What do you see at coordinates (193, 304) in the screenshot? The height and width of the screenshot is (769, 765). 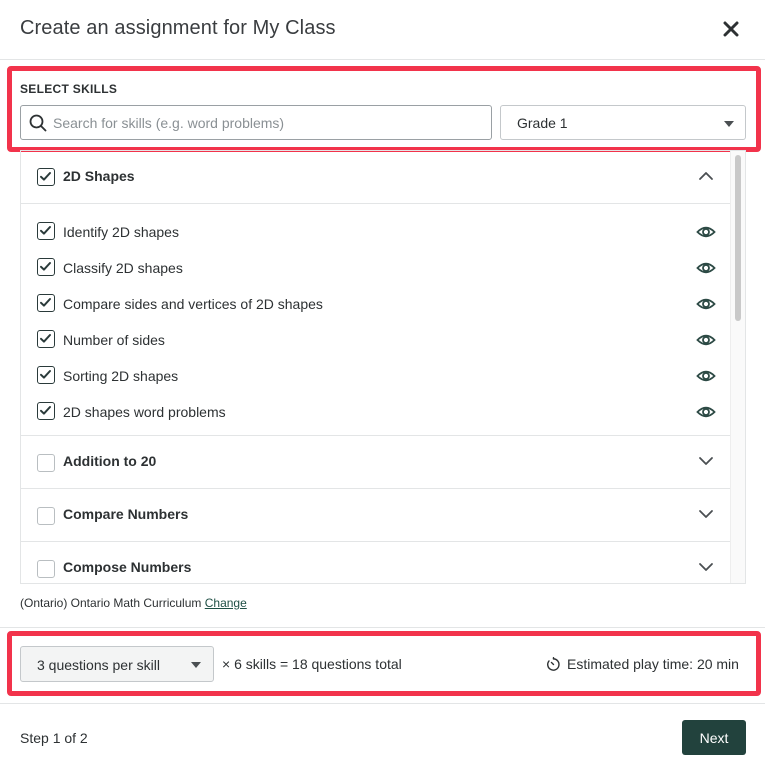 I see `skill-label: Compare sides and vertices of 2D shapes` at bounding box center [193, 304].